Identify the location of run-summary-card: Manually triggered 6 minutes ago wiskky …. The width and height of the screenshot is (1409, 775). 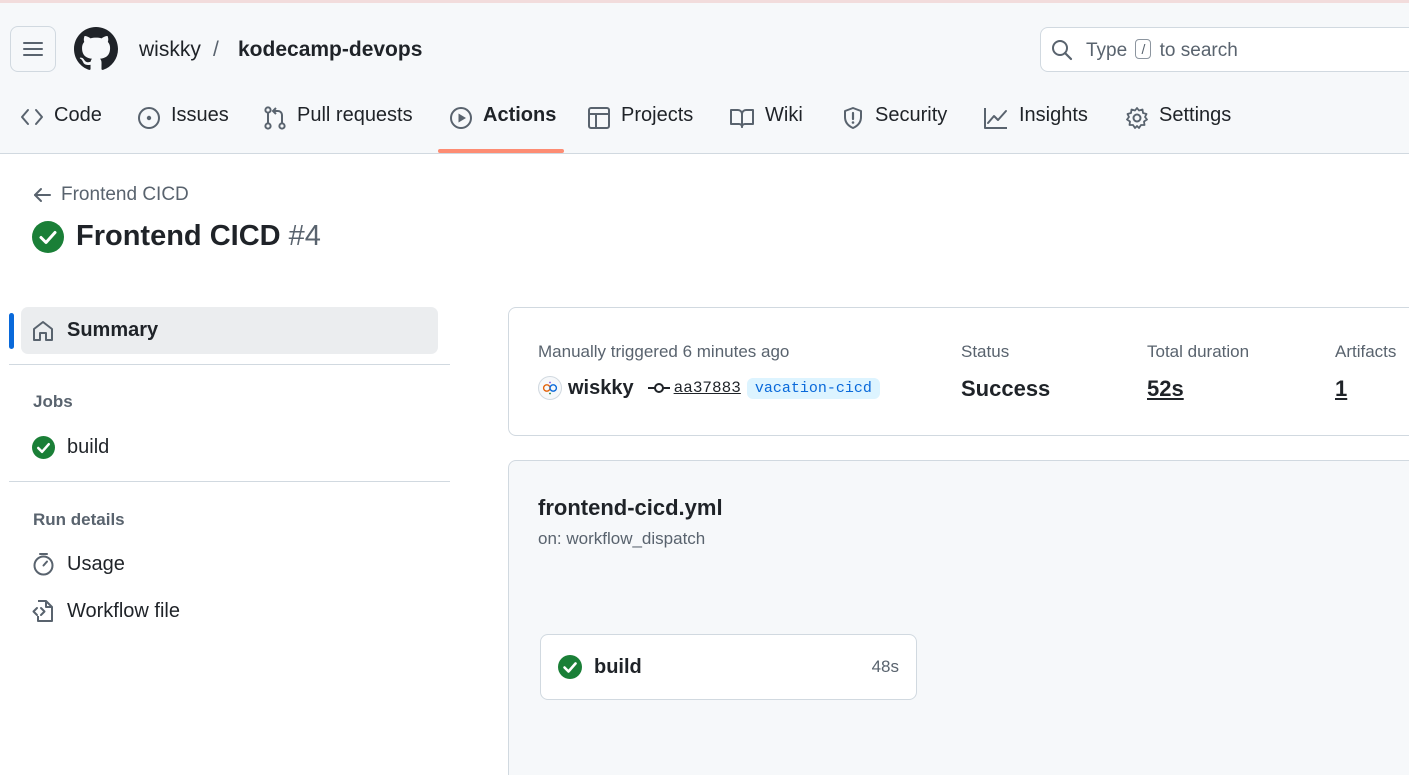
(958, 371).